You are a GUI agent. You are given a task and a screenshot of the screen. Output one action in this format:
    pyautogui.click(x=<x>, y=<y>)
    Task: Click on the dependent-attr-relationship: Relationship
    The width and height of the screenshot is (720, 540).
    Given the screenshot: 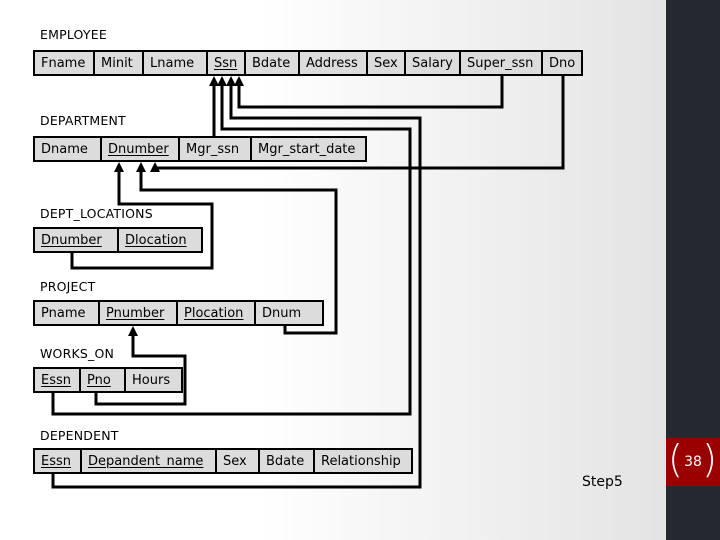 What is the action you would take?
    pyautogui.click(x=361, y=461)
    